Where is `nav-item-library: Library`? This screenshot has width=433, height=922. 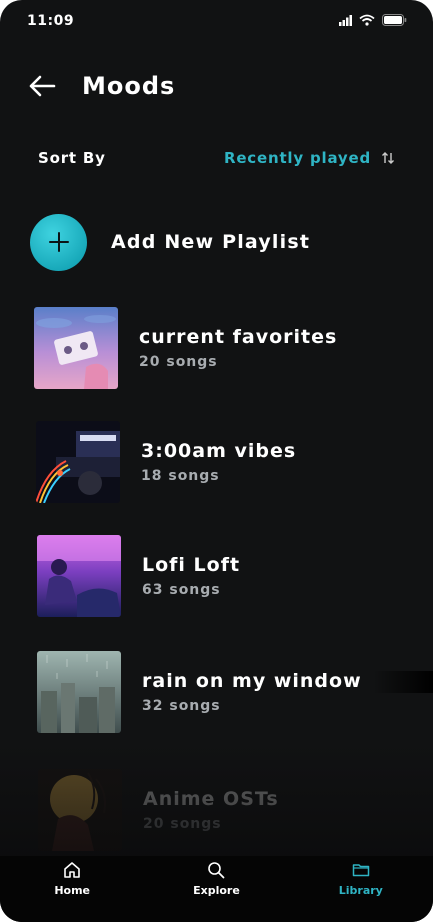 nav-item-library: Library is located at coordinates (361, 876).